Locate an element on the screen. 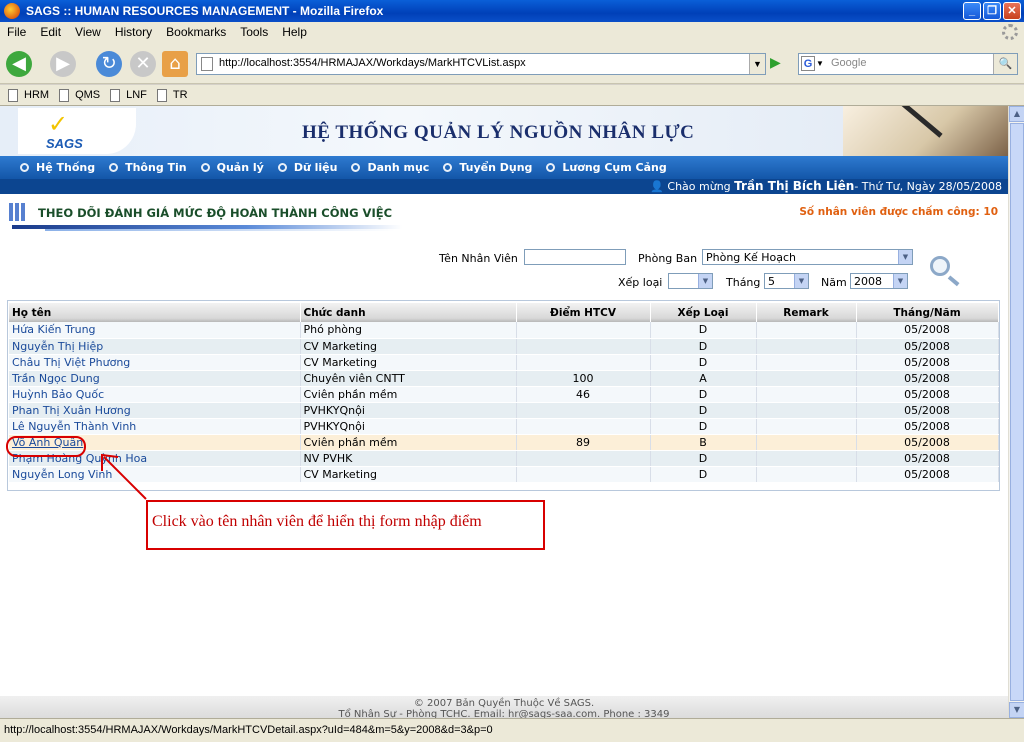 The image size is (1024, 742). employee-name-link: Huỳnh Bảo Quốc is located at coordinates (155, 394).